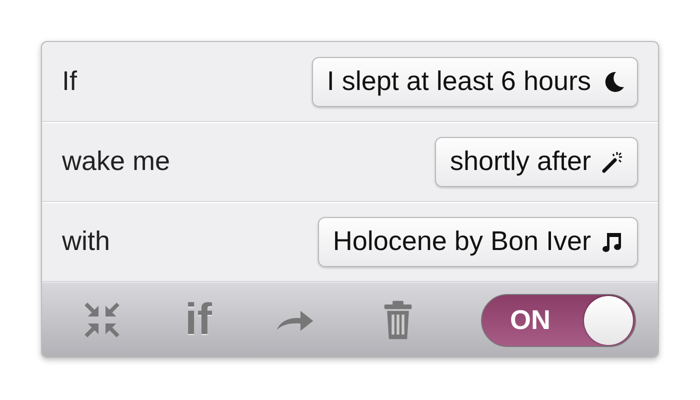 Image resolution: width=700 pixels, height=400 pixels. What do you see at coordinates (613, 162) in the screenshot?
I see `magic-wand-icon` at bounding box center [613, 162].